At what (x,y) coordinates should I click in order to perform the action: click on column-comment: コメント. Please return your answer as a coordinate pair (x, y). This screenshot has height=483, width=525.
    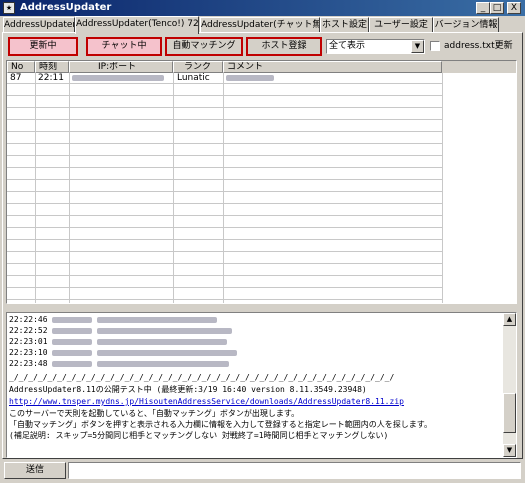
    Looking at the image, I should click on (332, 67).